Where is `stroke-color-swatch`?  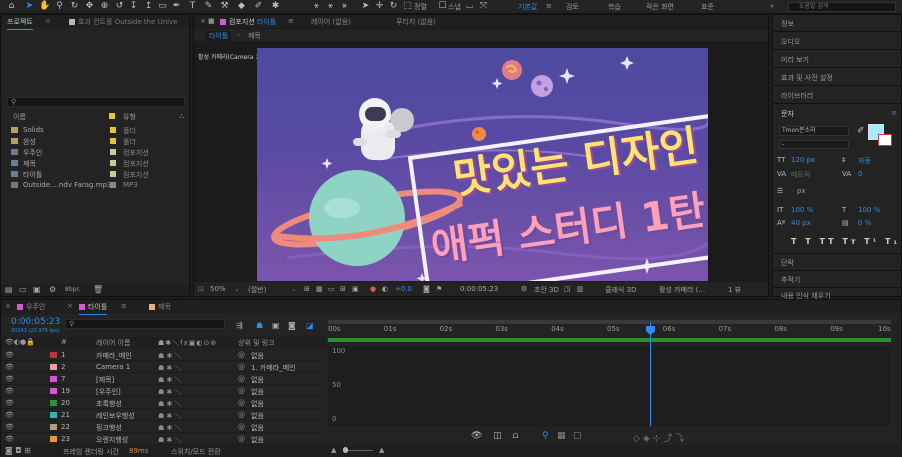 stroke-color-swatch is located at coordinates (885, 140).